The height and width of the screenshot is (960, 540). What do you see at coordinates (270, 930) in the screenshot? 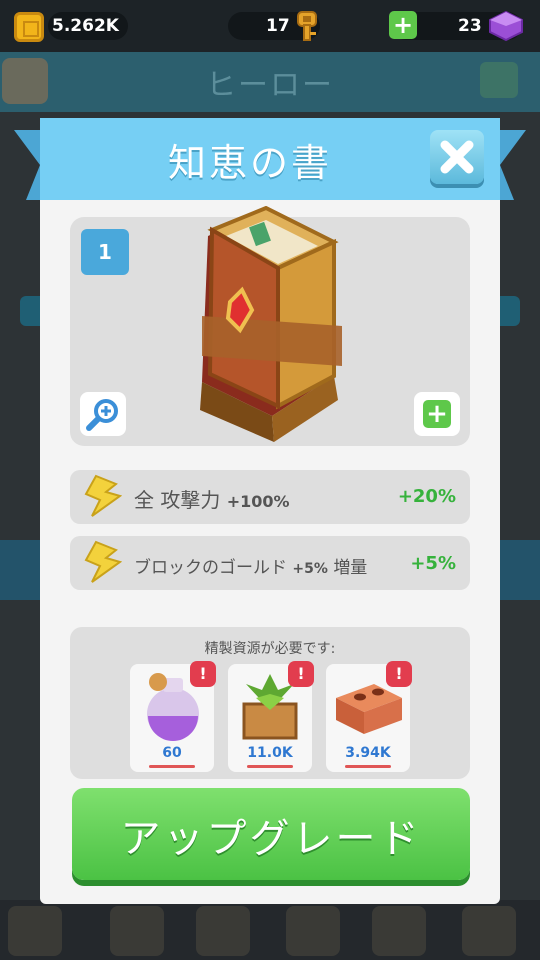
I see `bottom-nav-bar` at bounding box center [270, 930].